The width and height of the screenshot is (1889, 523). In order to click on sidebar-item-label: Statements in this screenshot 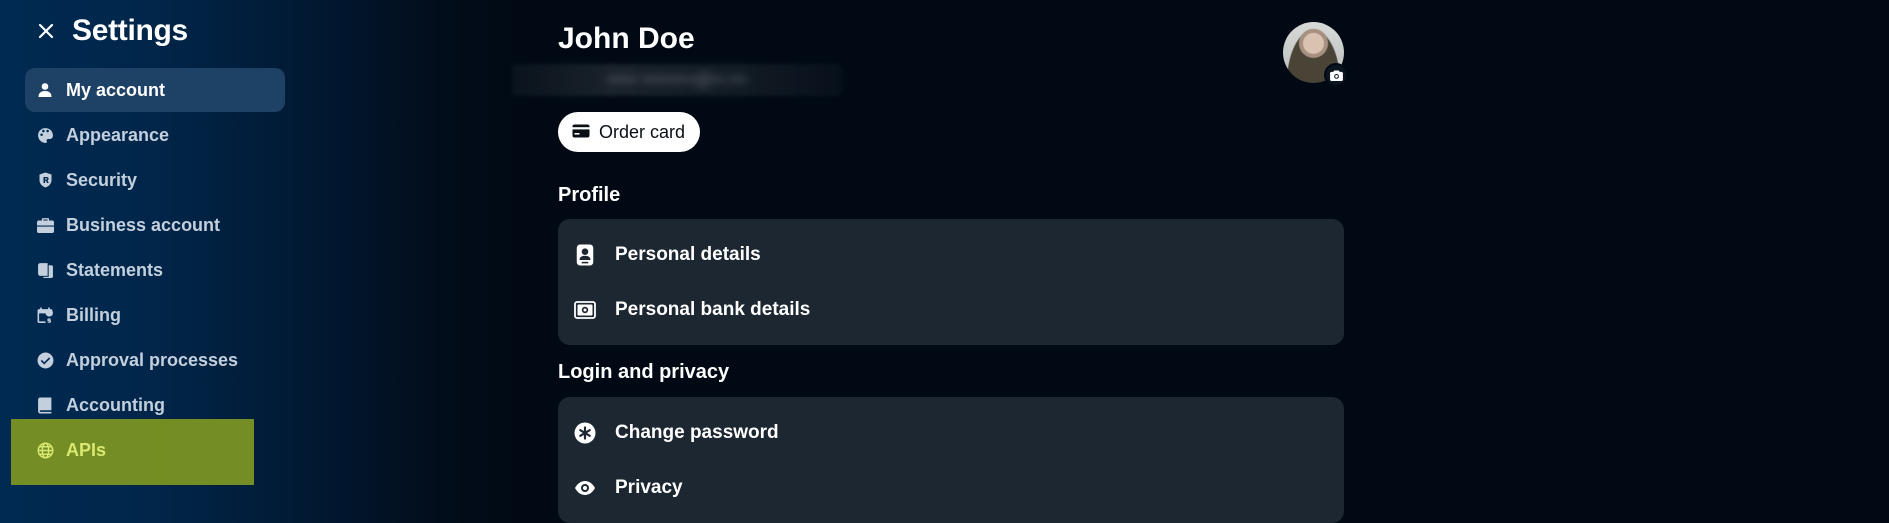, I will do `click(115, 269)`.